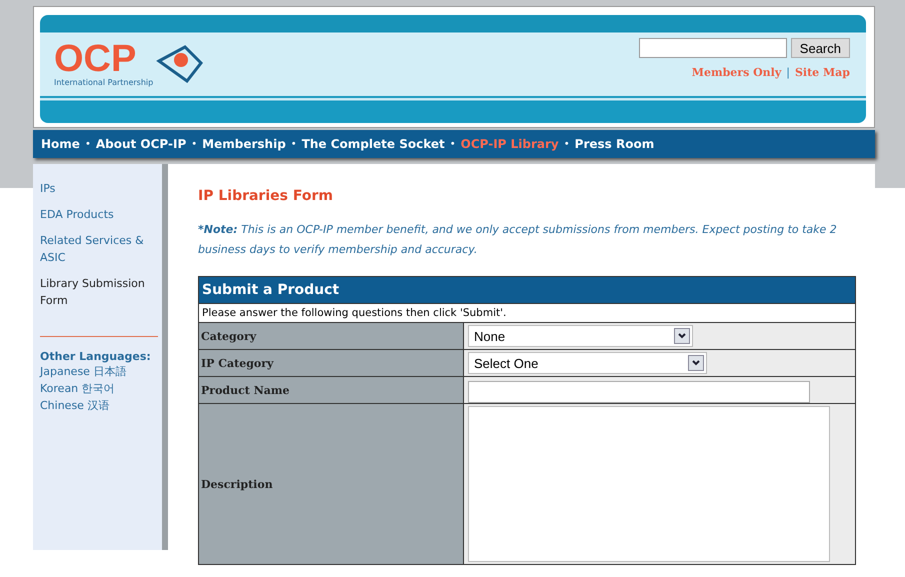 This screenshot has height=577, width=905. Describe the element at coordinates (100, 292) in the screenshot. I see `sidebar-link: Library Submission Form` at that location.